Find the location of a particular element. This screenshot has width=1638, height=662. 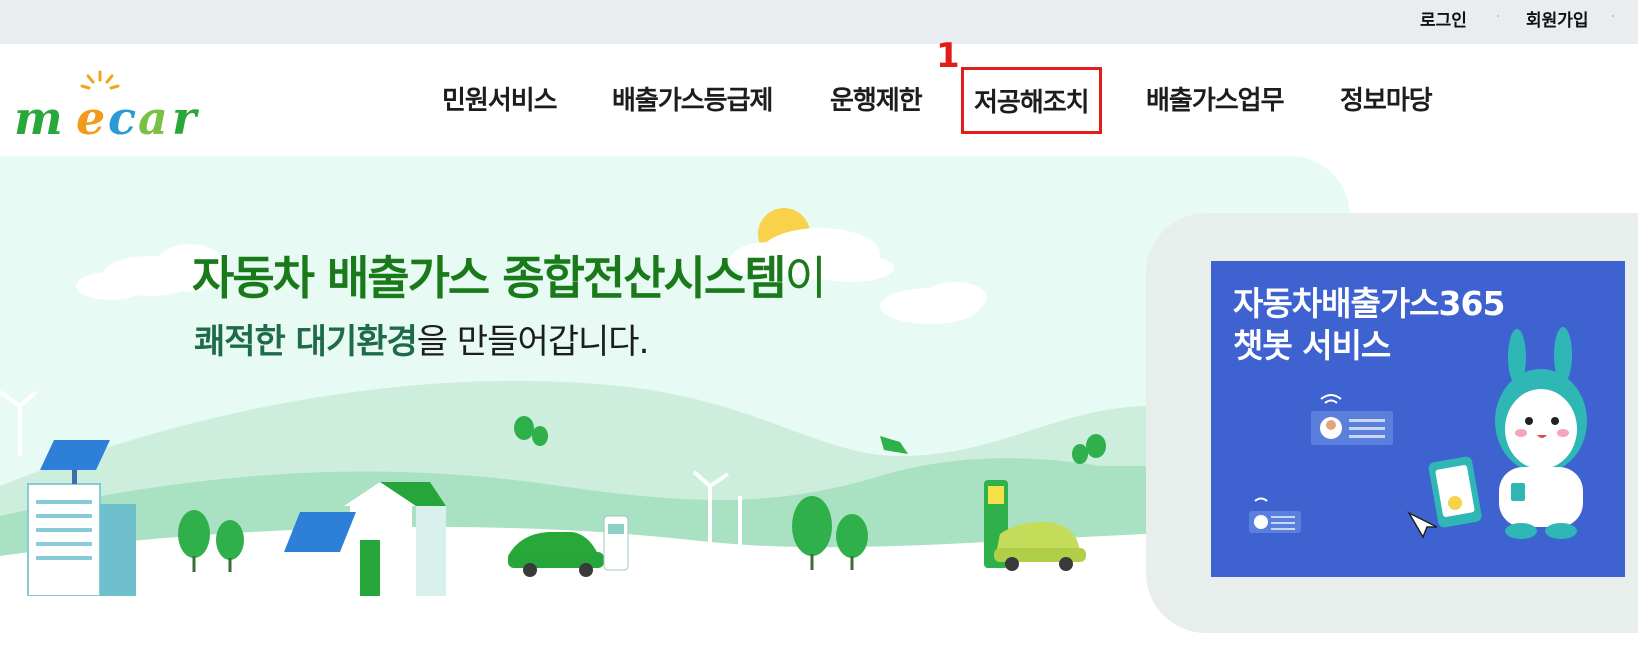

chatbot-banner-title-line2: 챗봇 서비스 is located at coordinates (1312, 345).